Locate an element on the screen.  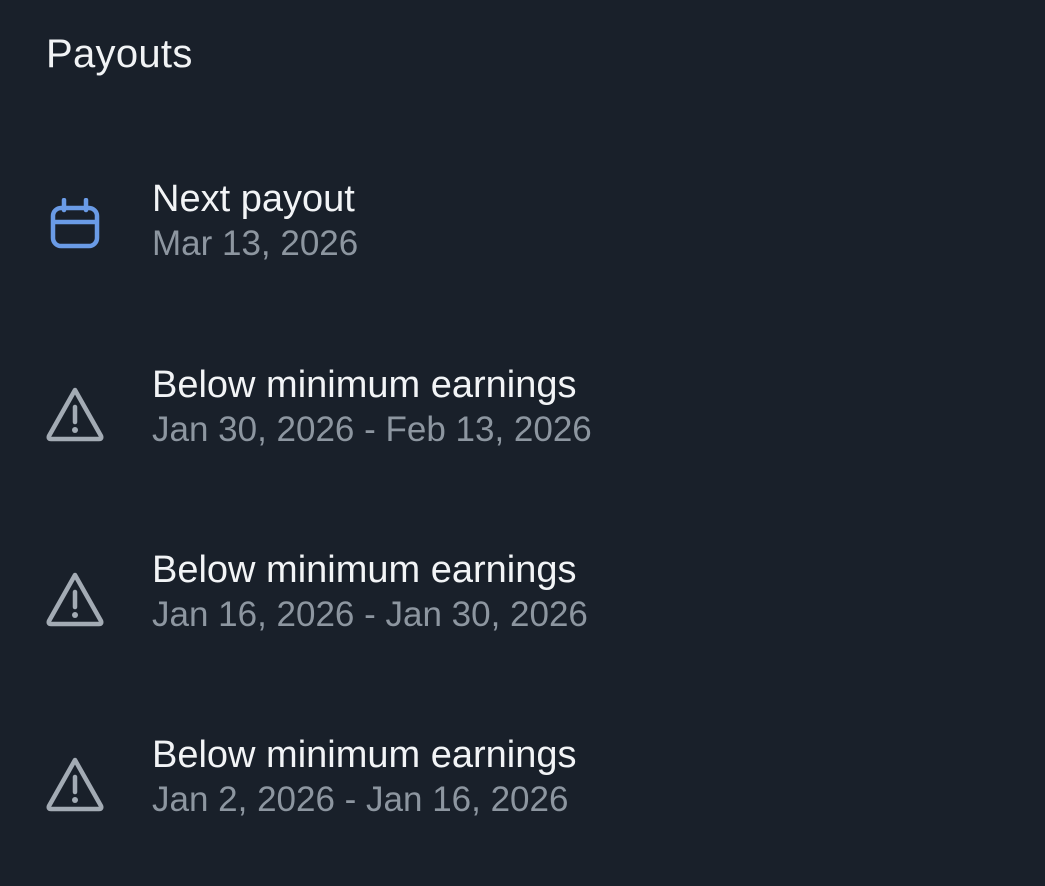
next-payout-item: Next payout Mar 13, 2026 is located at coordinates (522, 236).